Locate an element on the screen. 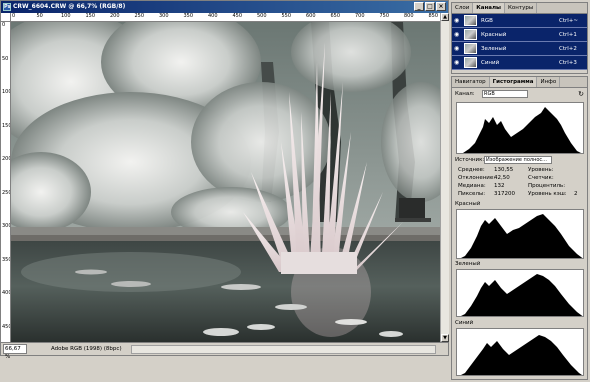 The height and width of the screenshot is (382, 590). stddev-value: 42,50 is located at coordinates (502, 178).